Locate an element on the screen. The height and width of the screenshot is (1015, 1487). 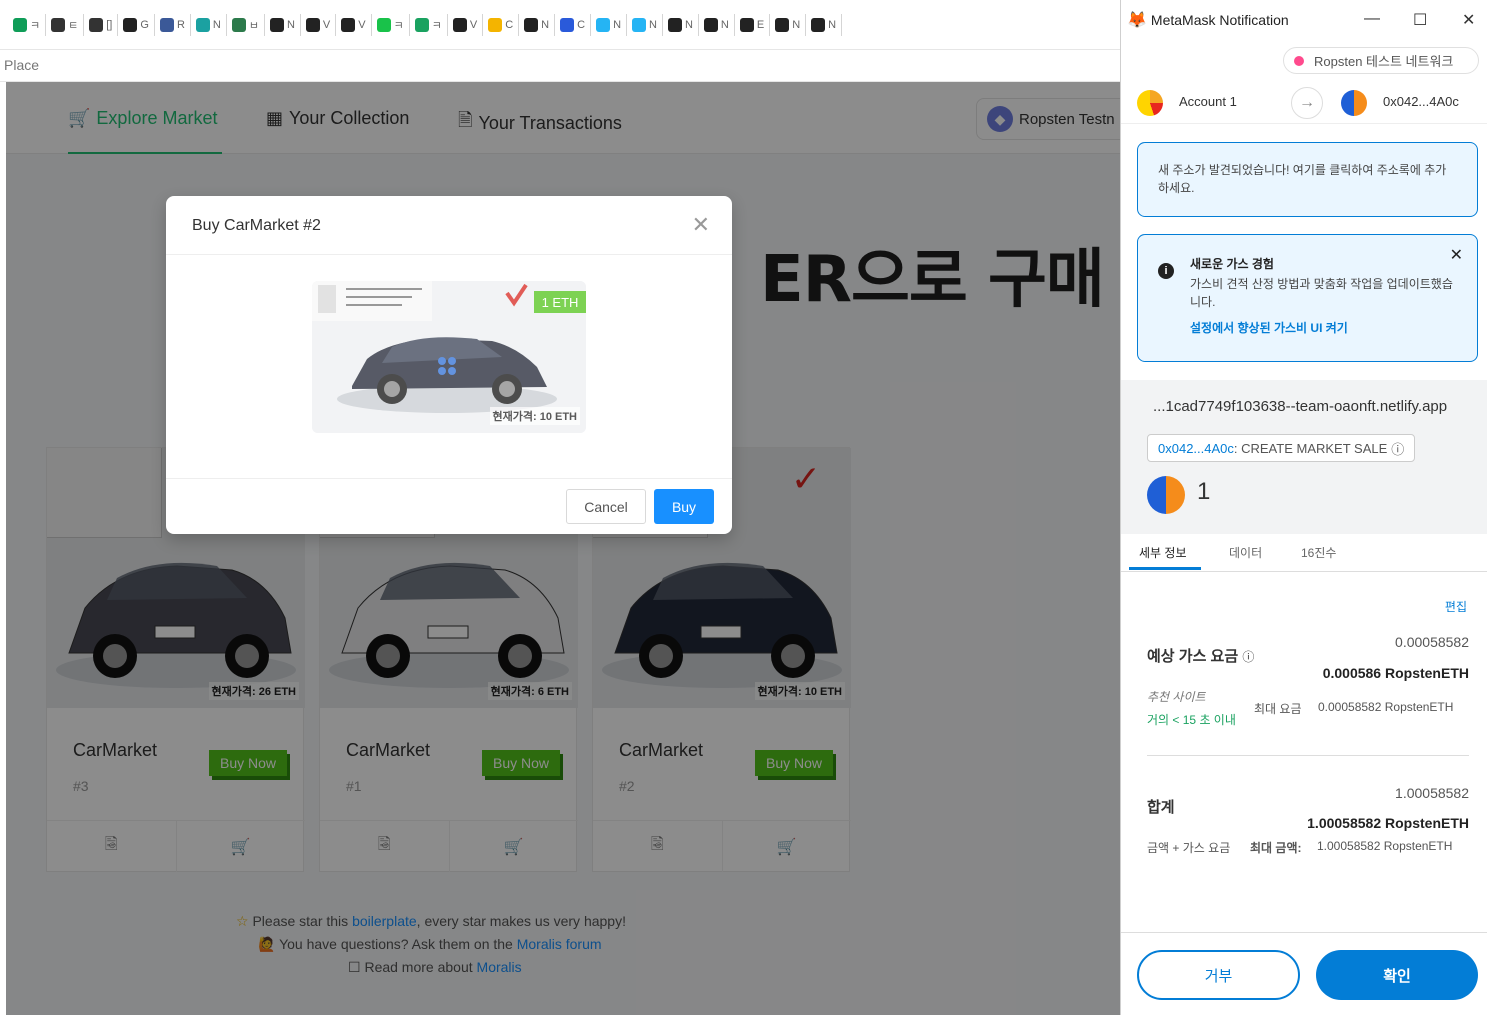
browser-tab: E is located at coordinates (753, 24).